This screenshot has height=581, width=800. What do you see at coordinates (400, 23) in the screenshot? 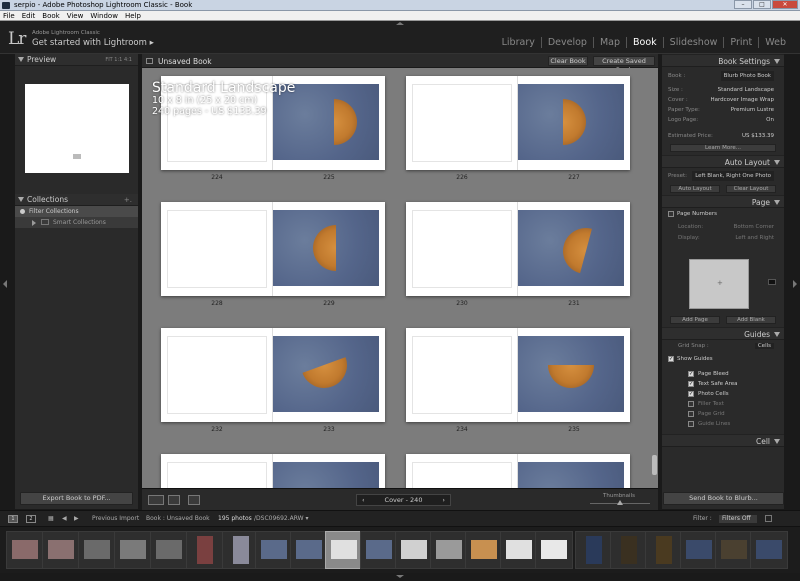
I see `top-panel-toggle-icon` at bounding box center [400, 23].